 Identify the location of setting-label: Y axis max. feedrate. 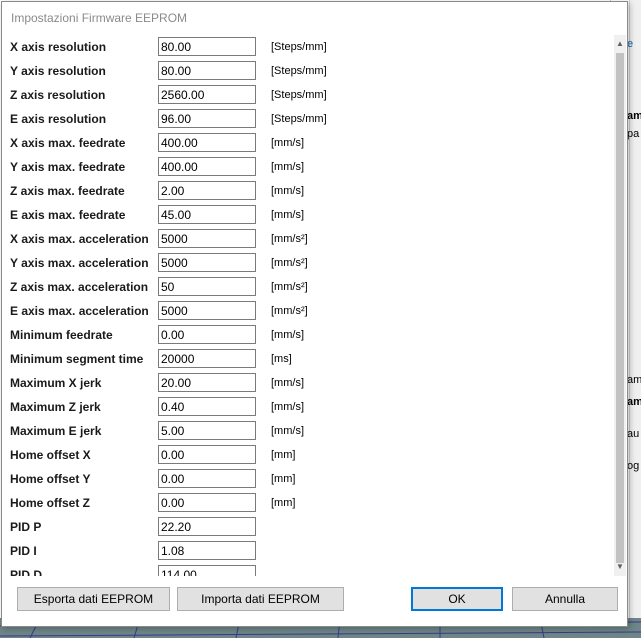
(68, 167).